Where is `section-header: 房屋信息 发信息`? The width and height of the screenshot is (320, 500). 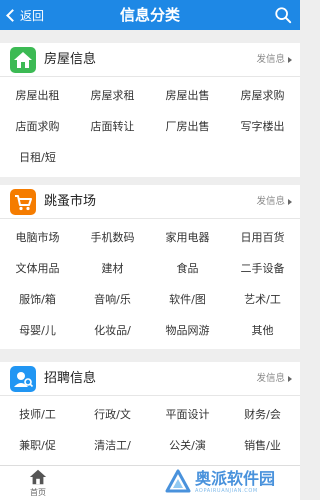 section-header: 房屋信息 发信息 is located at coordinates (150, 60).